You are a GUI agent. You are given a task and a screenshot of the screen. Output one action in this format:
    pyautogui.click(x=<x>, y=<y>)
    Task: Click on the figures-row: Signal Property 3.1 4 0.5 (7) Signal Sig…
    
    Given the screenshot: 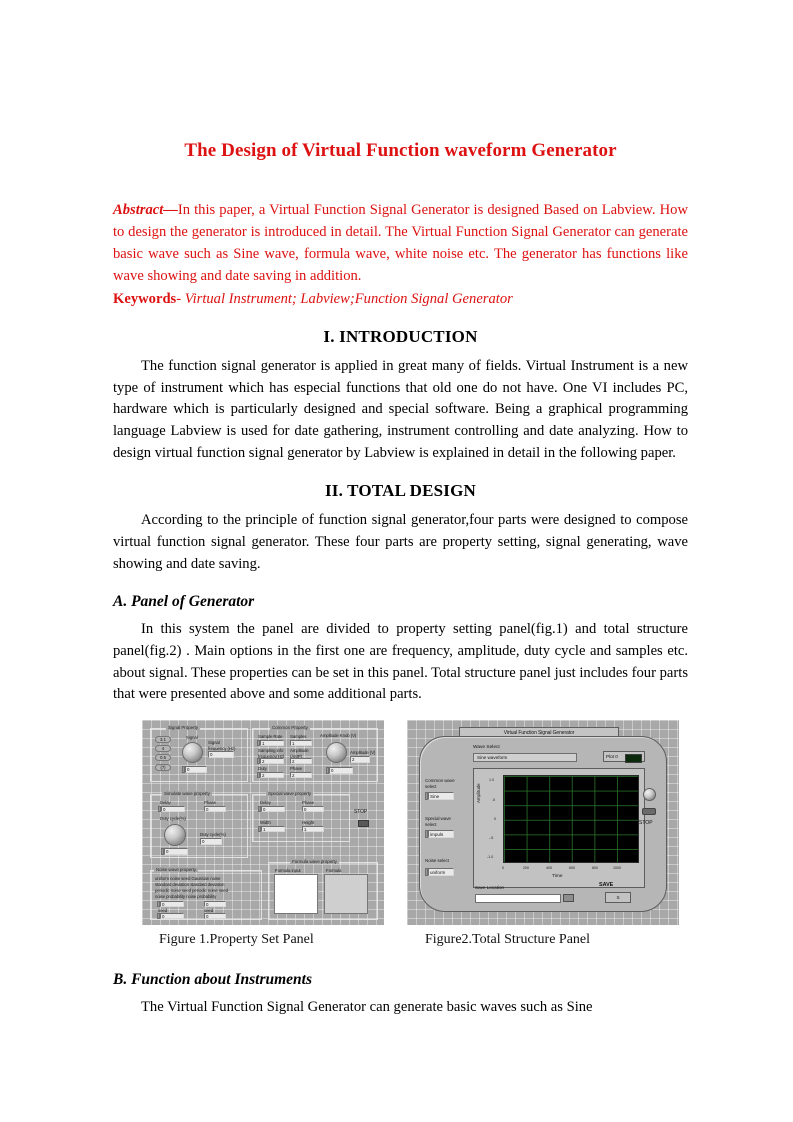 What is the action you would take?
    pyautogui.click(x=400, y=824)
    